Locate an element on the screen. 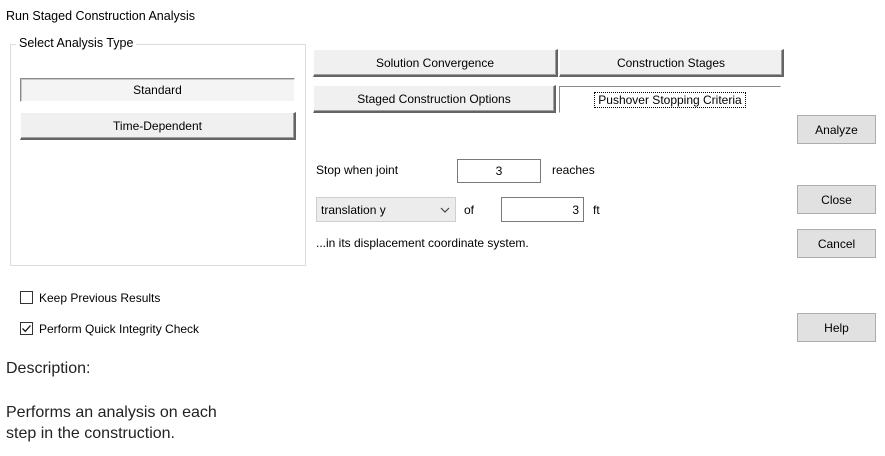 This screenshot has height=456, width=885. cancel-label: Cancel is located at coordinates (836, 243).